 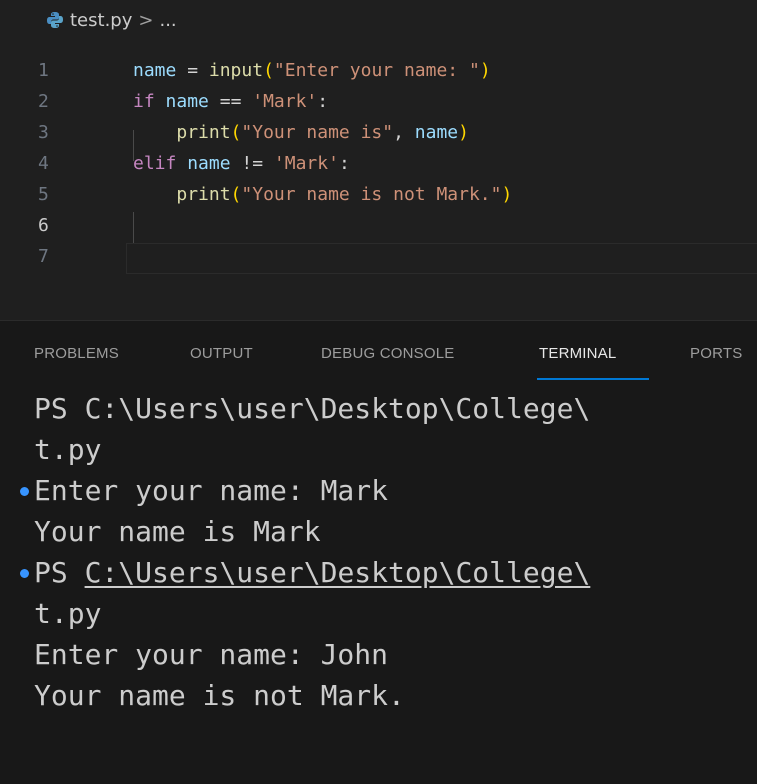 I want to click on tab-terminal: TERMINAL, so click(x=577, y=353).